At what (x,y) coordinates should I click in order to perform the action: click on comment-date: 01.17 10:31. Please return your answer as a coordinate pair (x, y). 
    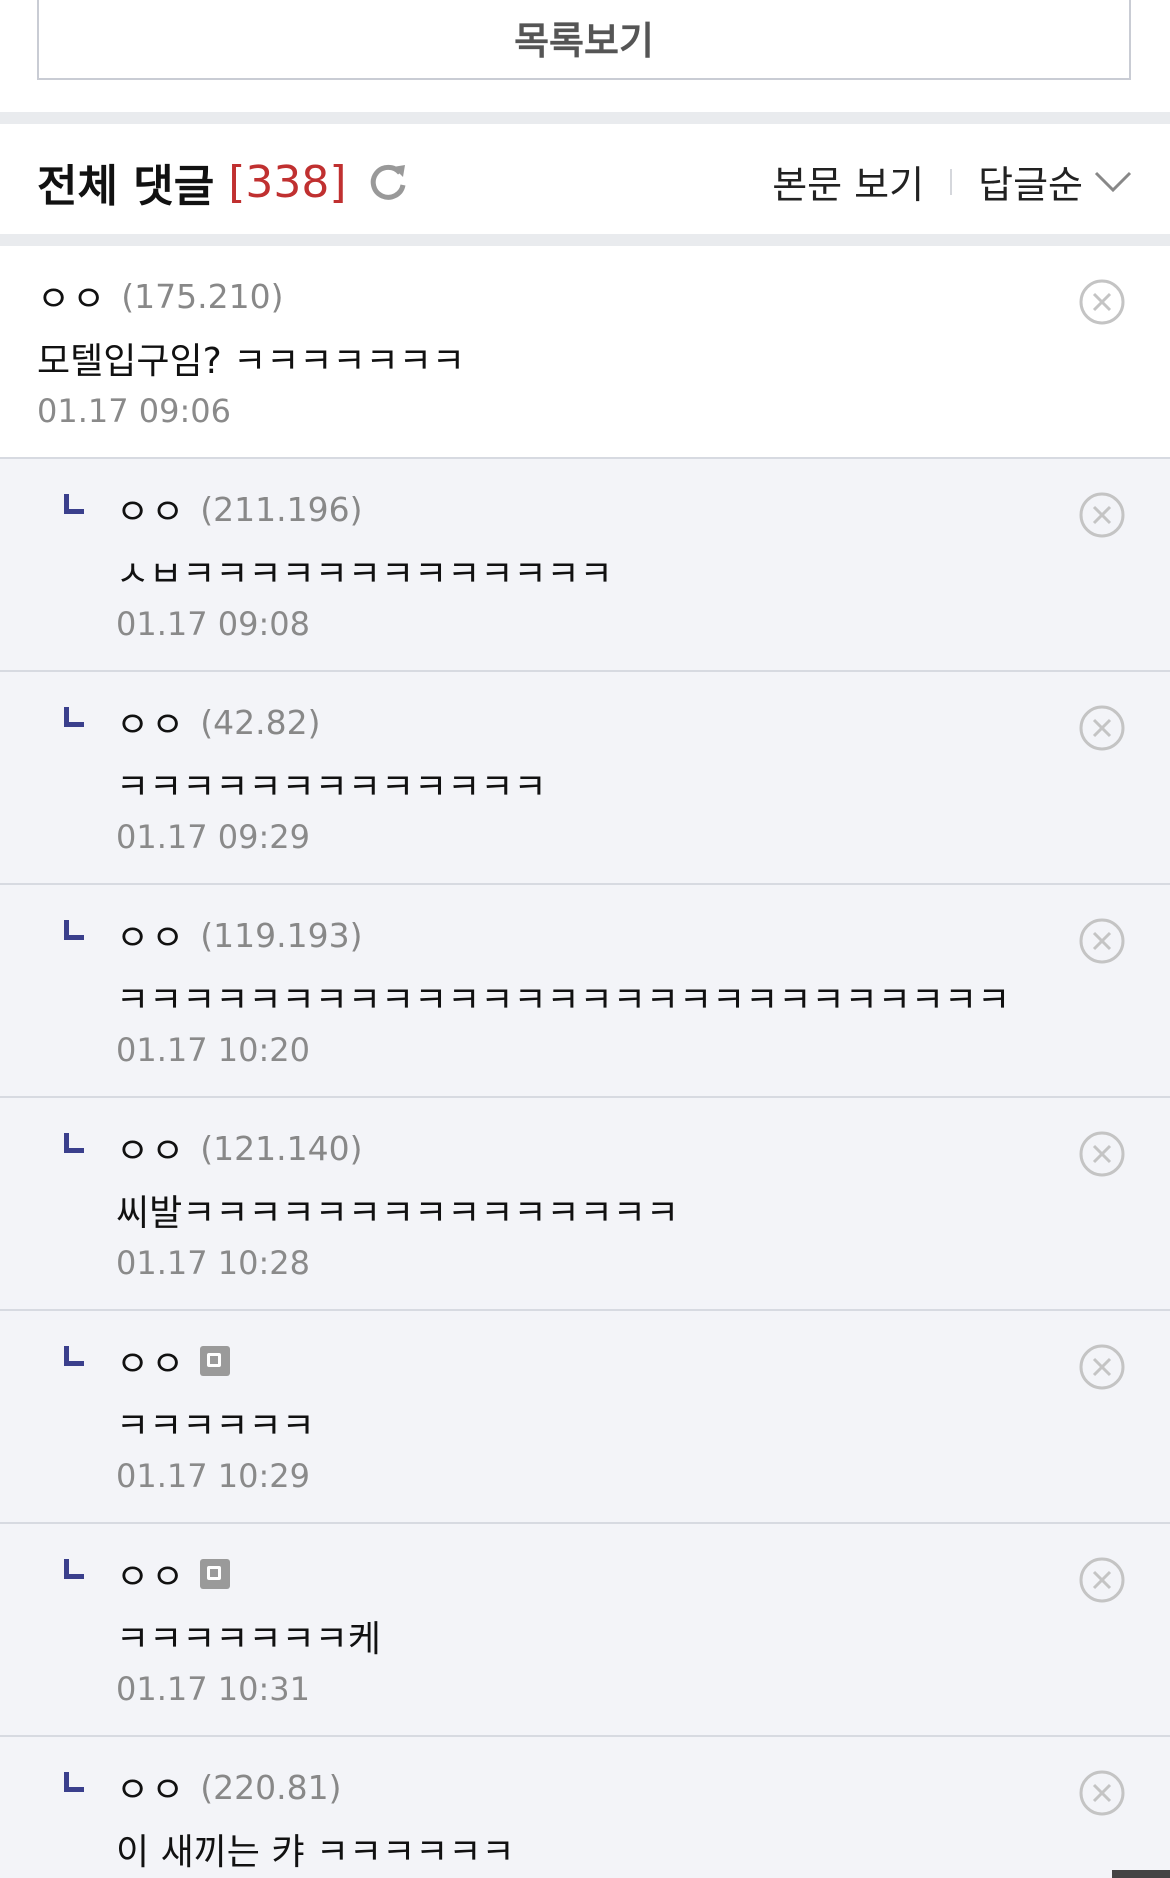
    Looking at the image, I should click on (213, 1689).